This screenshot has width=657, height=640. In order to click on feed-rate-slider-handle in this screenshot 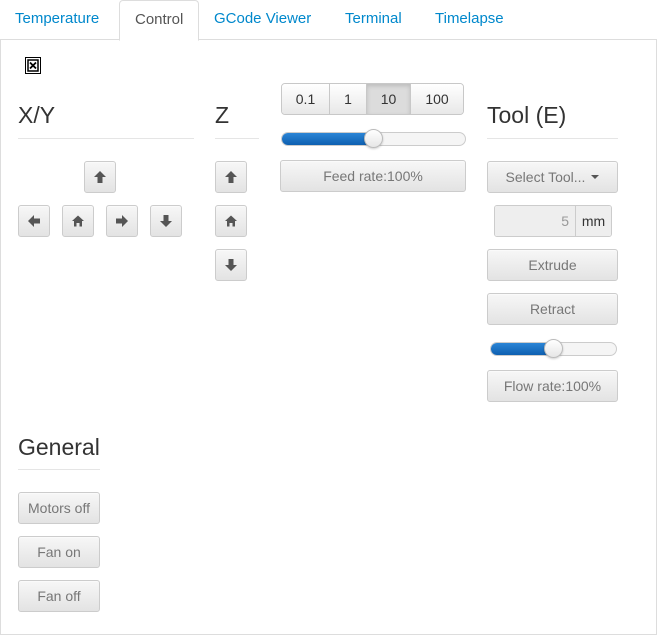, I will do `click(373, 138)`.